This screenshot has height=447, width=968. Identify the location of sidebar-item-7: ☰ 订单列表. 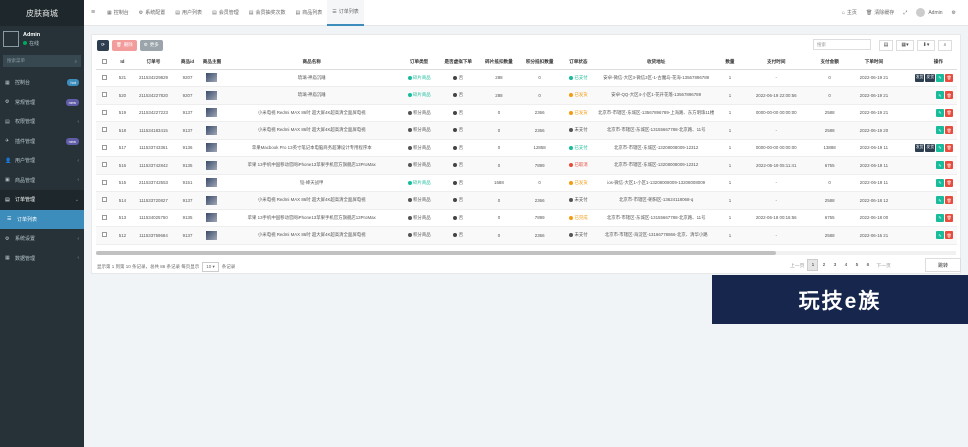
(42, 219).